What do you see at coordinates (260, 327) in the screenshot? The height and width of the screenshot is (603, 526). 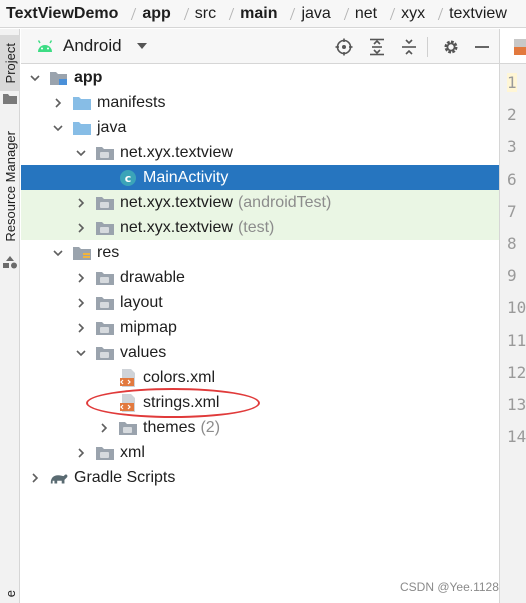 I see `tree-item-mipmap: mipmap` at bounding box center [260, 327].